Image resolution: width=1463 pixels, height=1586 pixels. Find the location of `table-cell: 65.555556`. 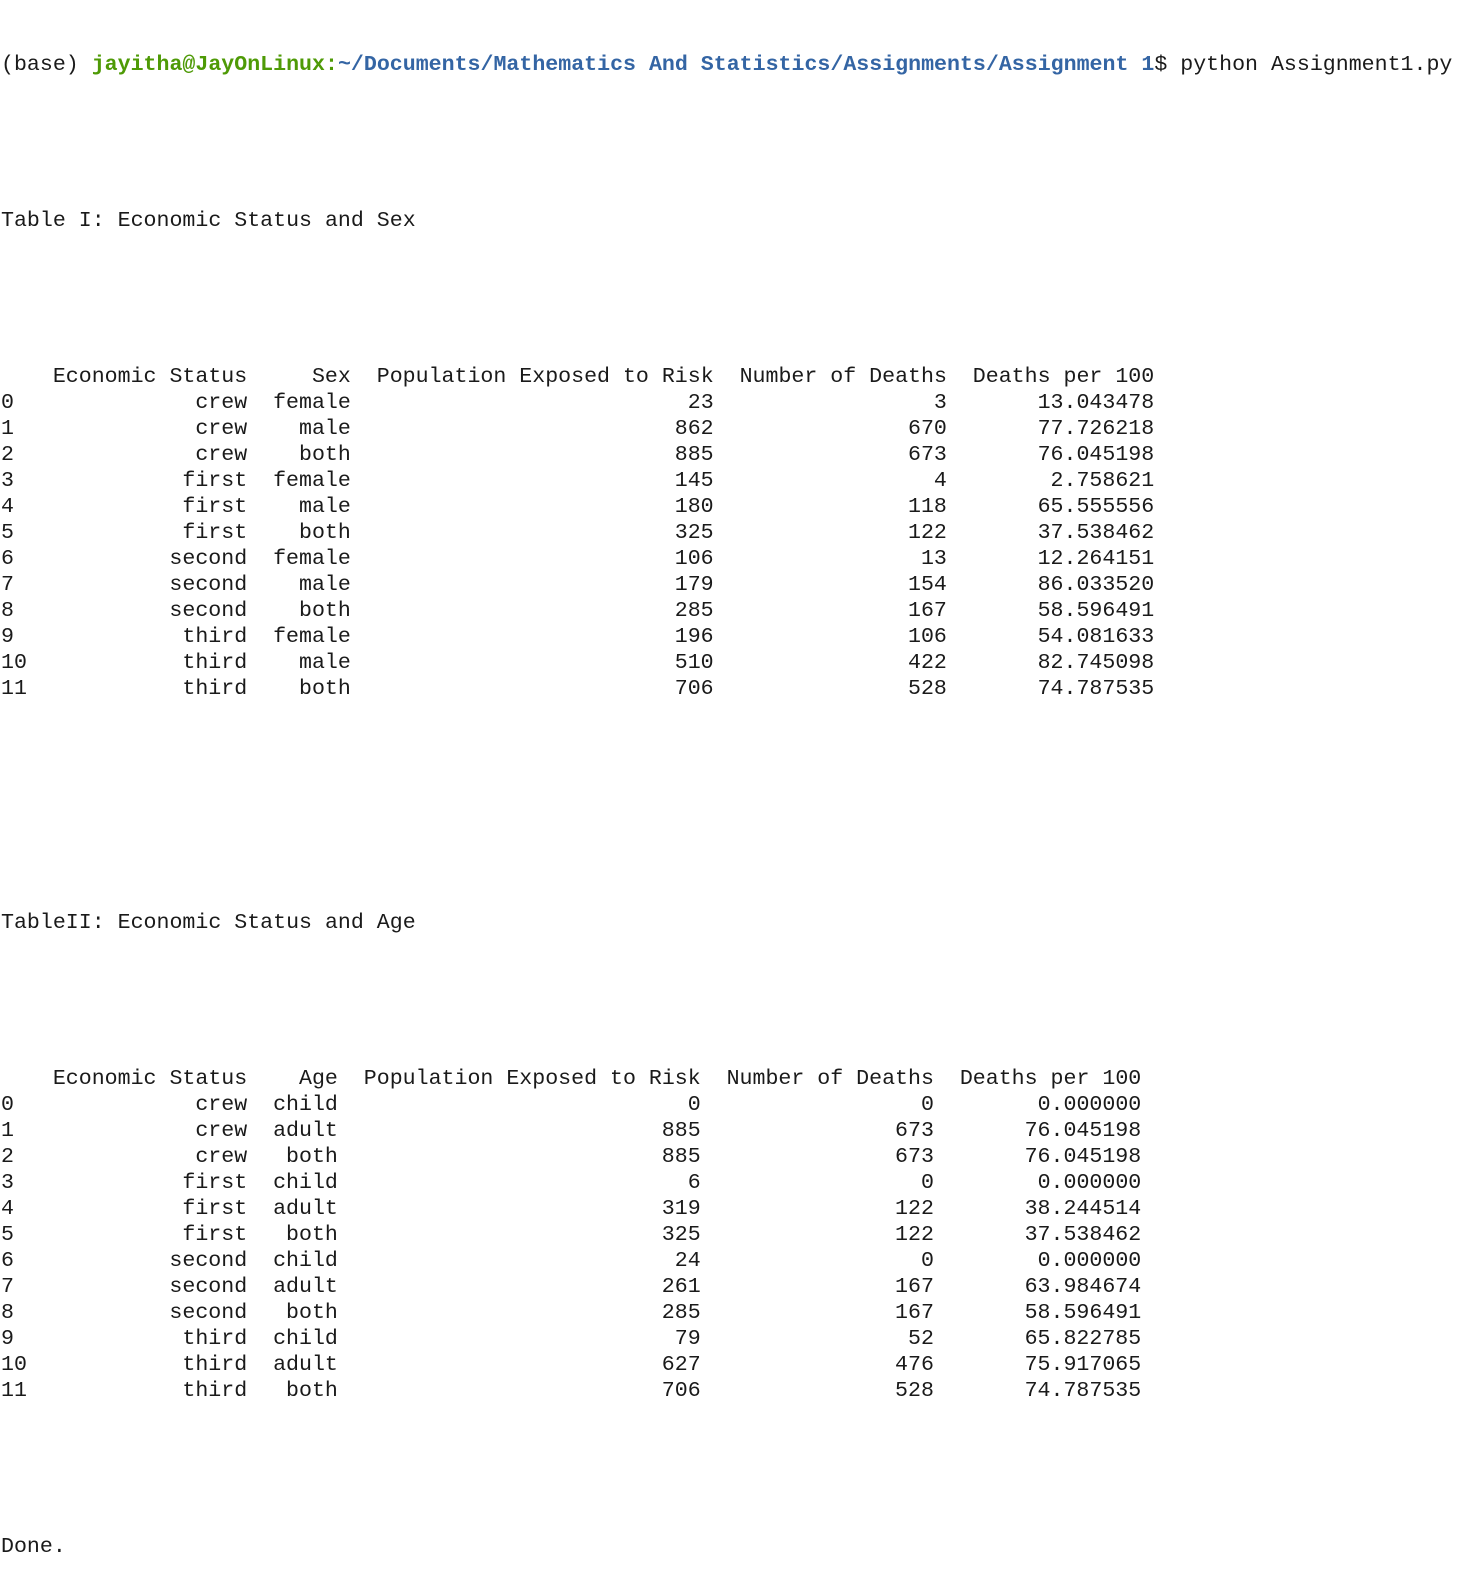

table-cell: 65.555556 is located at coordinates (1096, 507).